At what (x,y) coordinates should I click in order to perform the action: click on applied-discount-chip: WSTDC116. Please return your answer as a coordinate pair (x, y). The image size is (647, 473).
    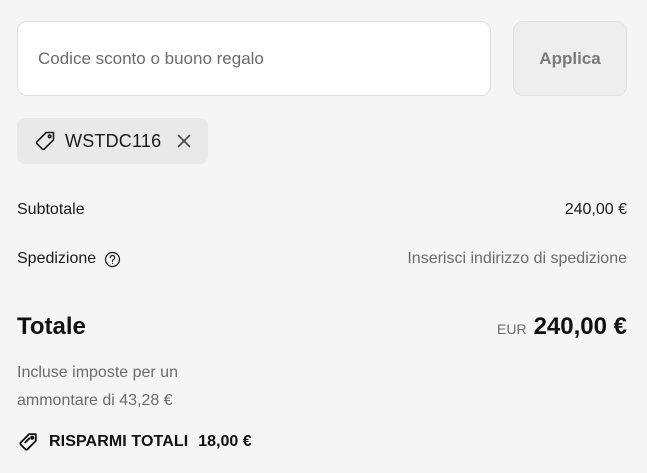
    Looking at the image, I should click on (113, 141).